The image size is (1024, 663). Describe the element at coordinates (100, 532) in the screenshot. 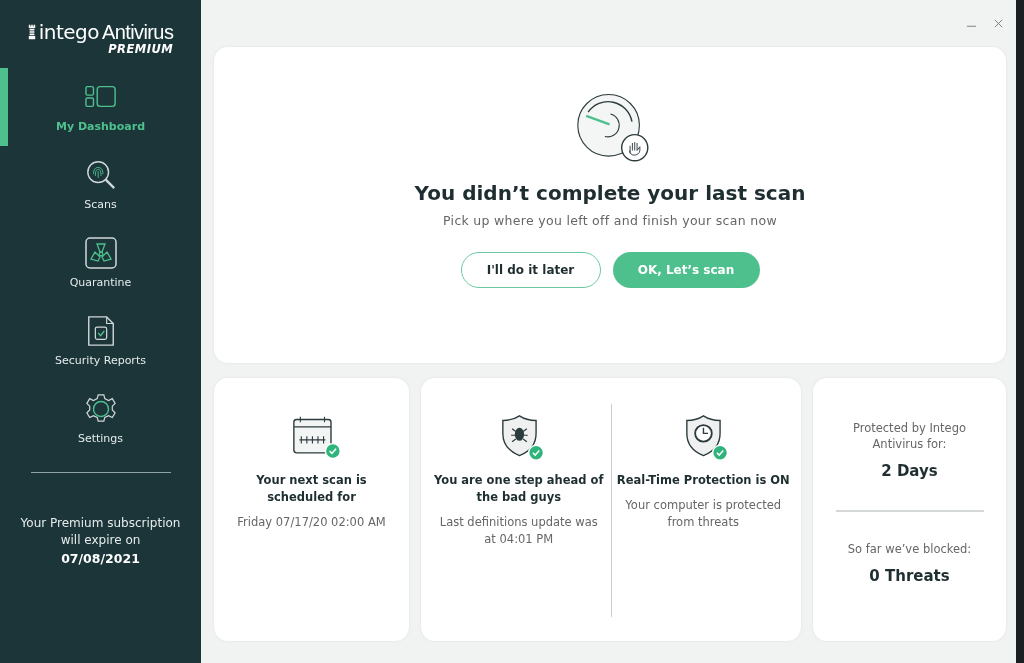

I see `subscription-notice: Your Premium subscription will expire on` at that location.